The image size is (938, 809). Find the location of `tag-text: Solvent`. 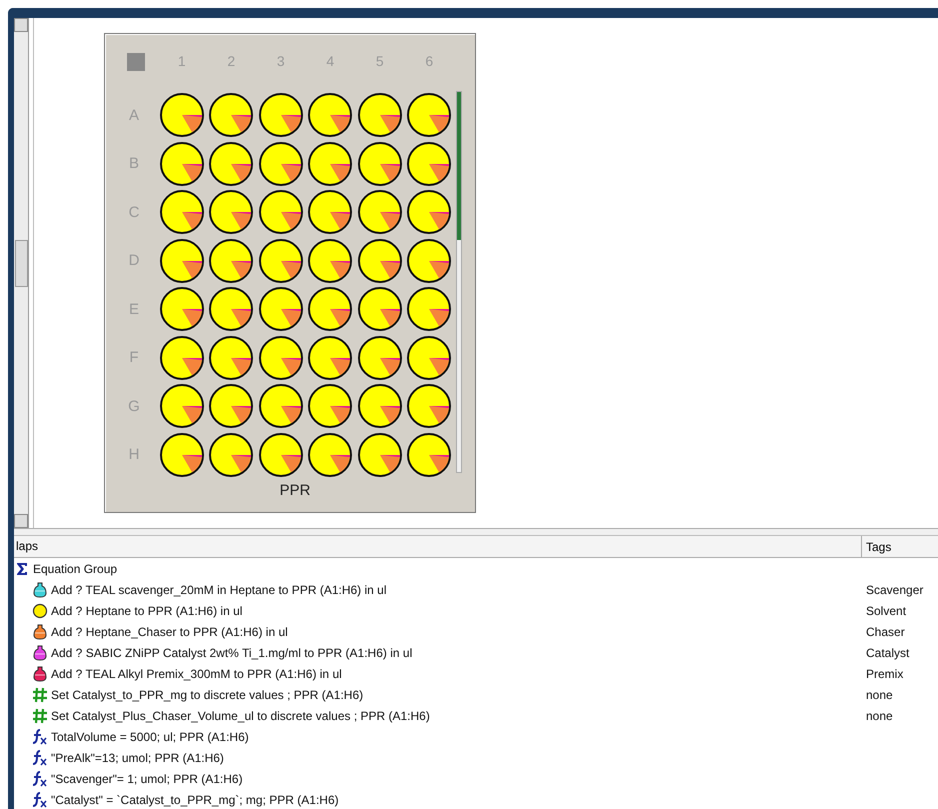

tag-text: Solvent is located at coordinates (886, 611).